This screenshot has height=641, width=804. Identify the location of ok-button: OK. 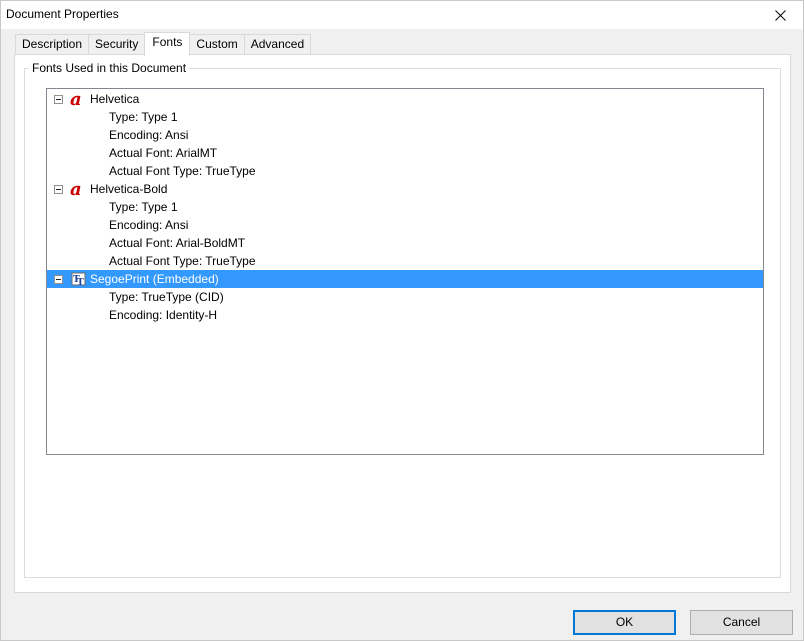
(624, 622).